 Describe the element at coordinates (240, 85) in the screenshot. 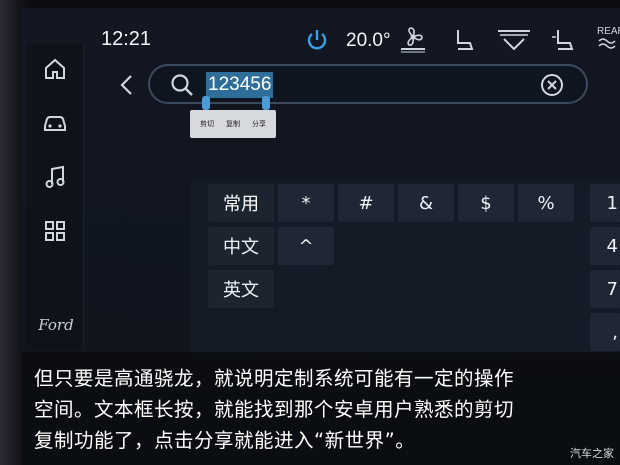

I see `search-input: 123456` at that location.